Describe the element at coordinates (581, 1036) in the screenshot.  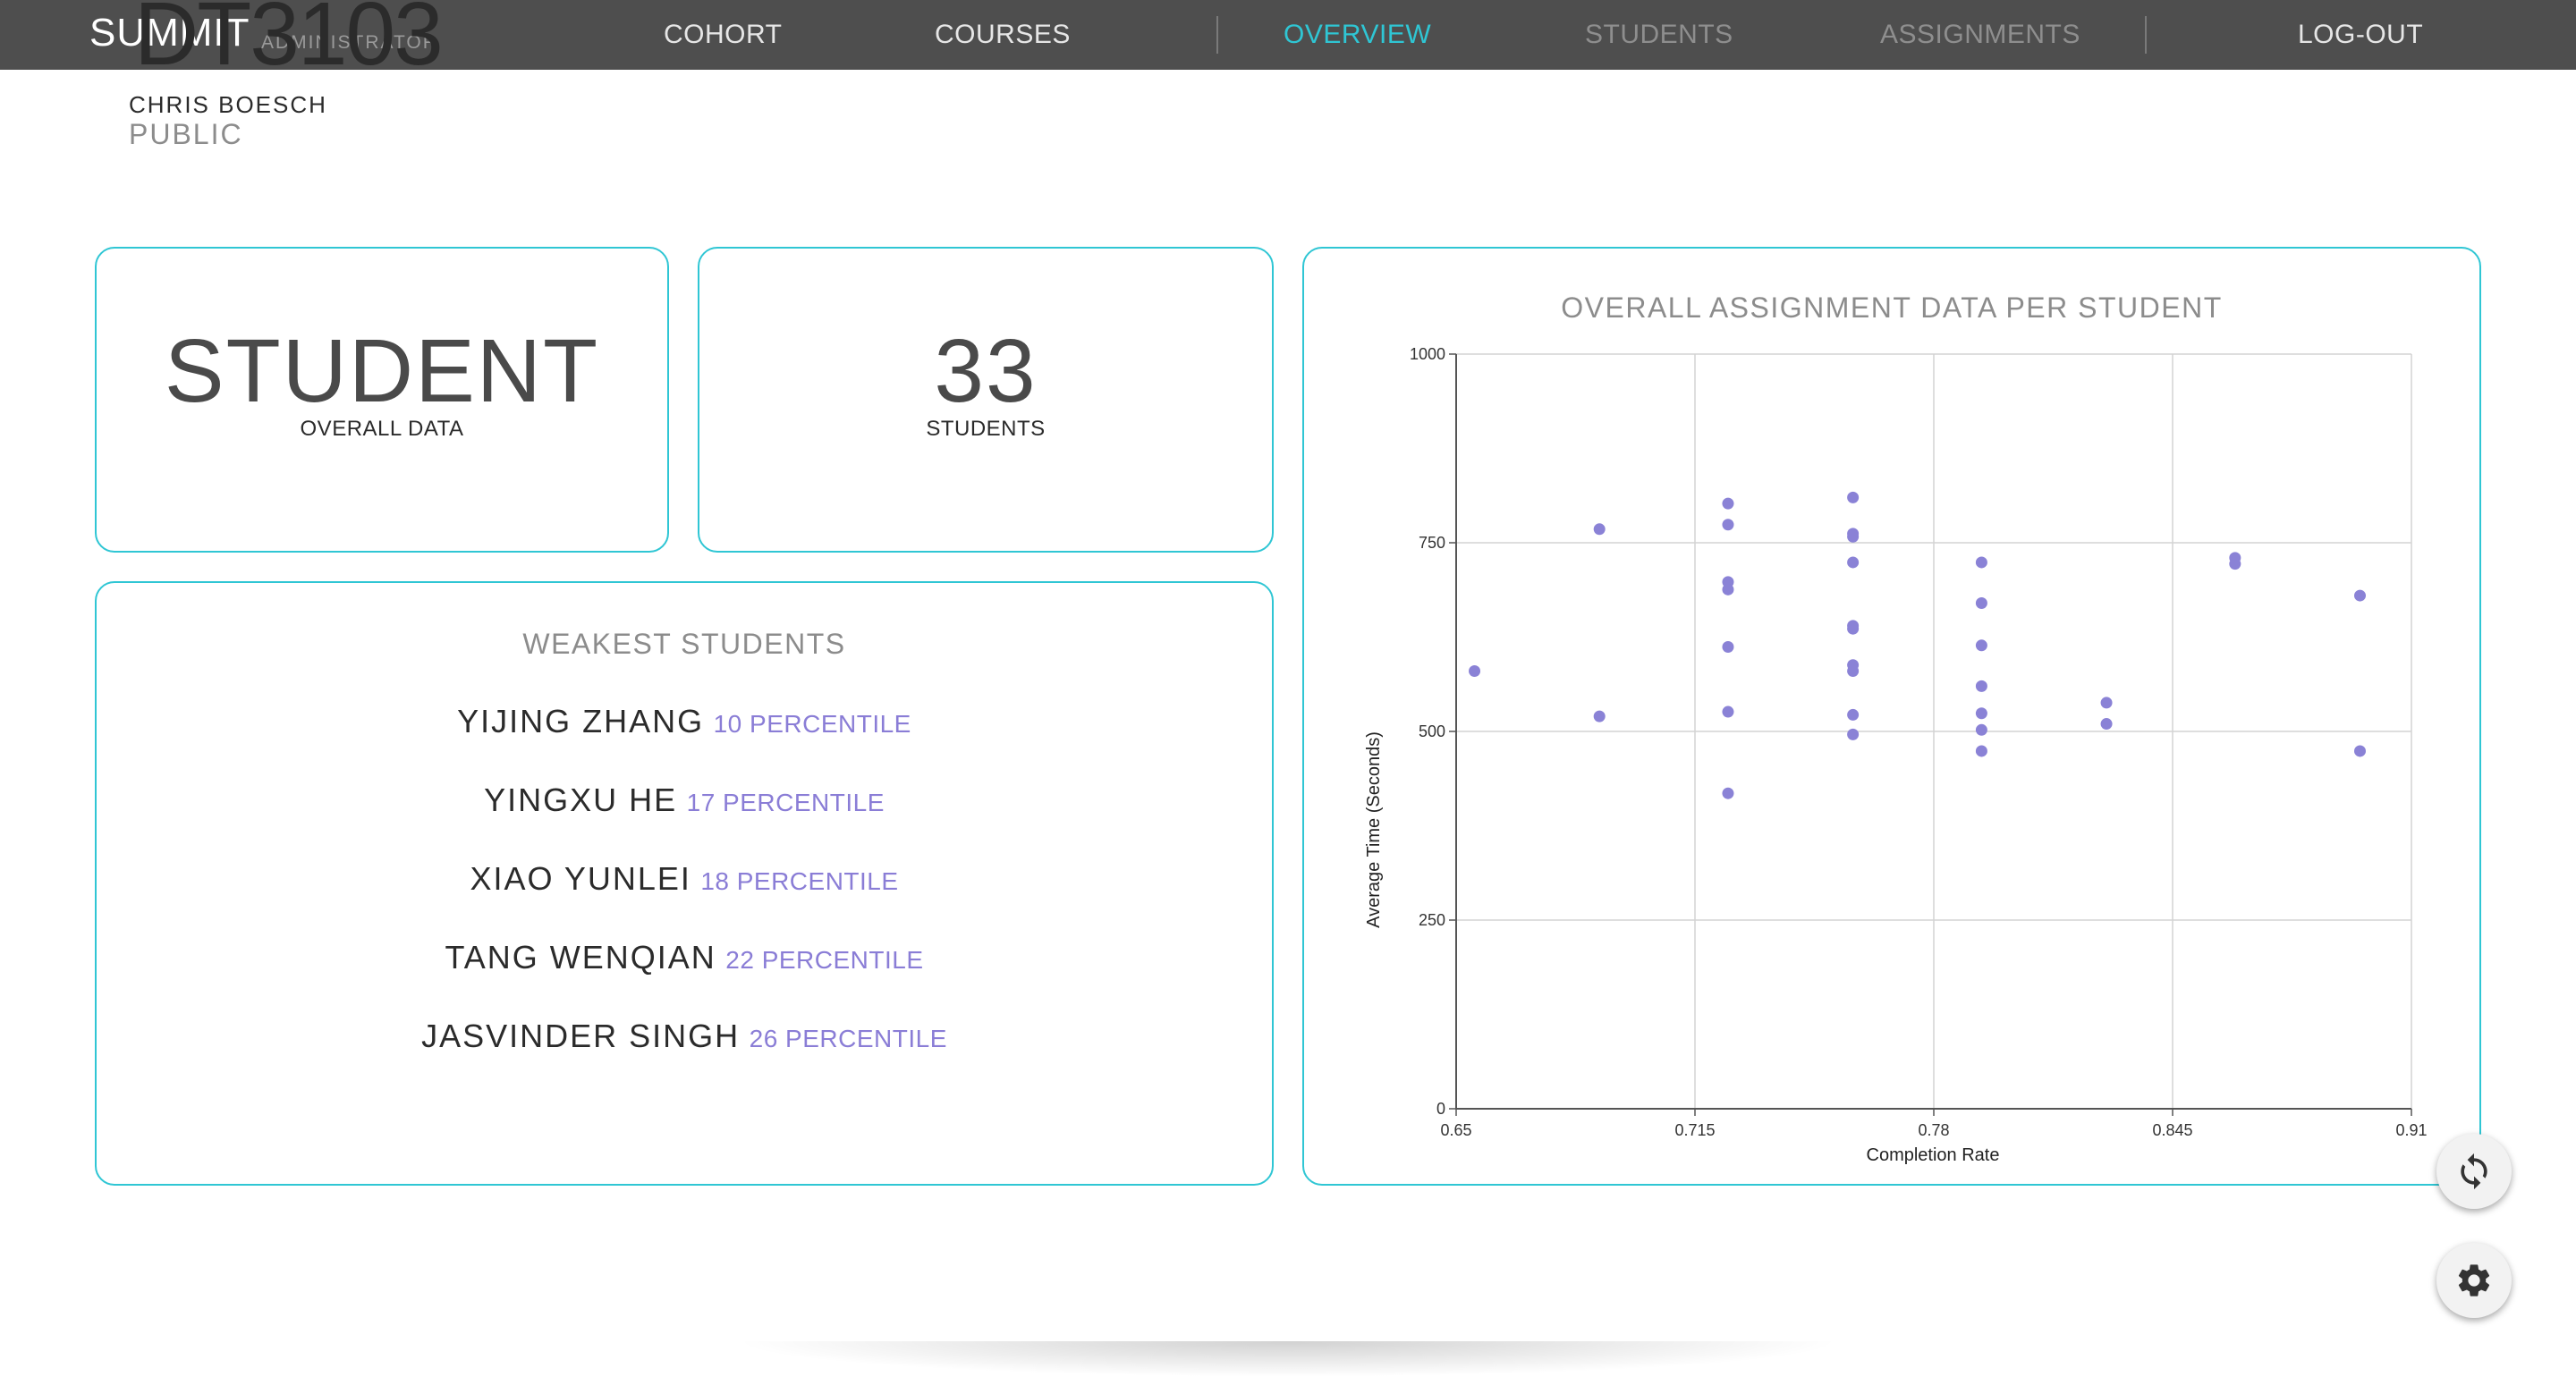
I see `student-name: JASVINDER SINGH` at that location.